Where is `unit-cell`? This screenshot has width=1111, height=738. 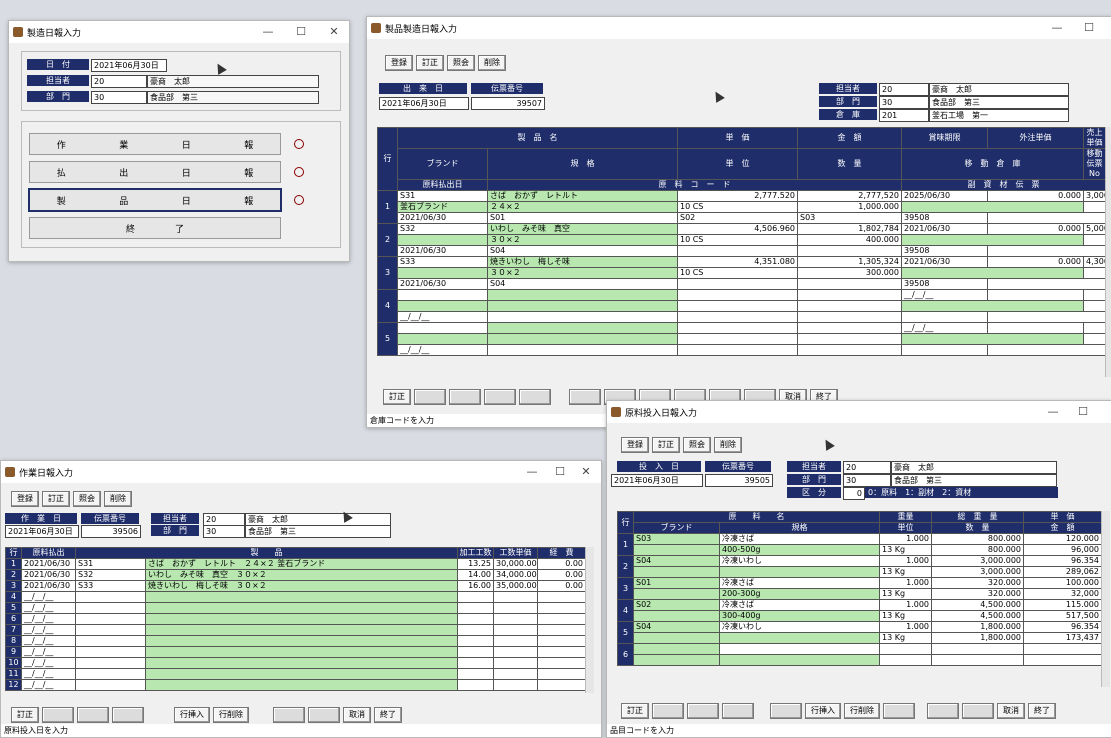
unit-cell is located at coordinates (737, 339).